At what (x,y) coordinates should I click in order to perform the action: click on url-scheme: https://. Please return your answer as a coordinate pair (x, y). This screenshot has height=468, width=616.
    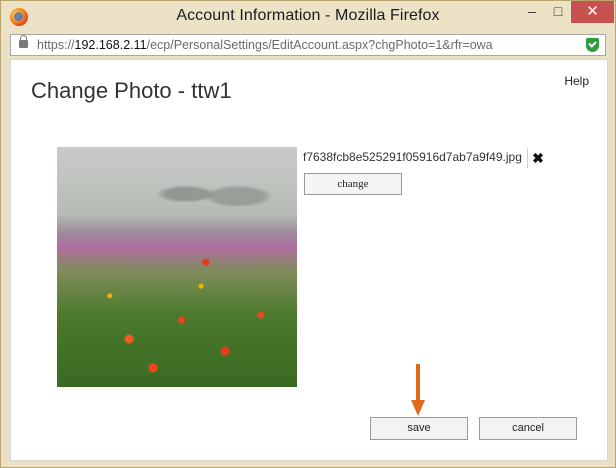
    Looking at the image, I should click on (56, 45).